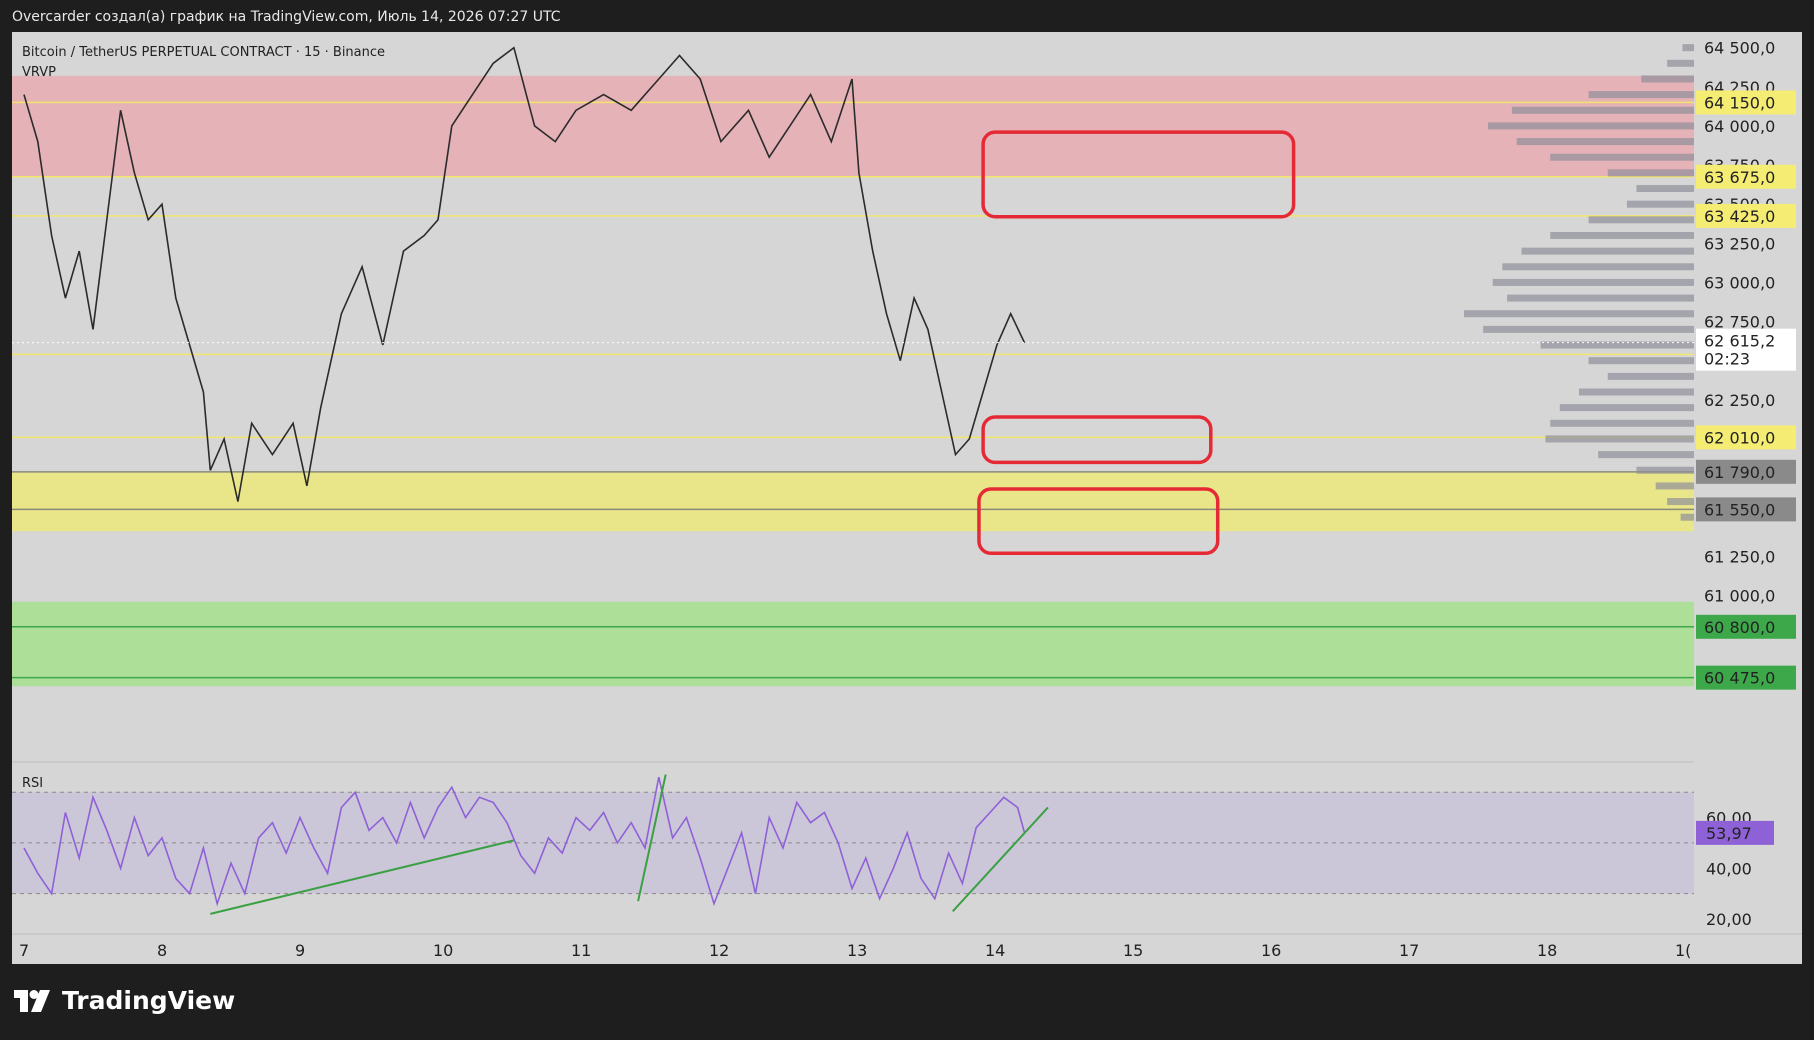 The height and width of the screenshot is (1040, 1814). What do you see at coordinates (1739, 556) in the screenshot?
I see `price-tick-label: 61 250,0` at bounding box center [1739, 556].